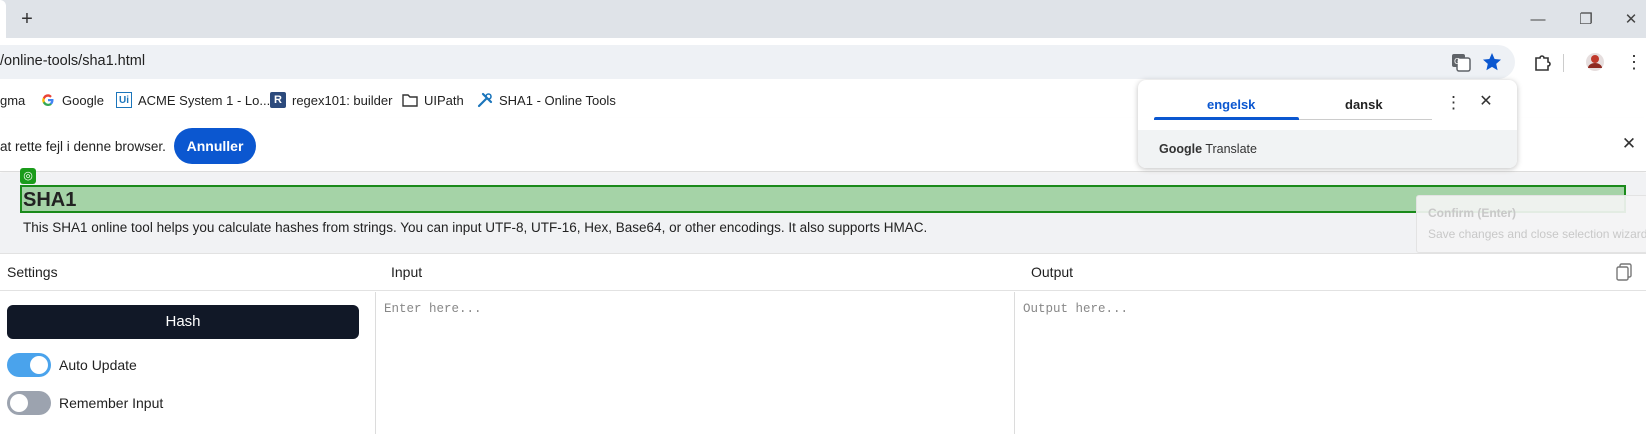 This screenshot has height=434, width=1646. I want to click on auto-update-label: Auto Update, so click(98, 365).